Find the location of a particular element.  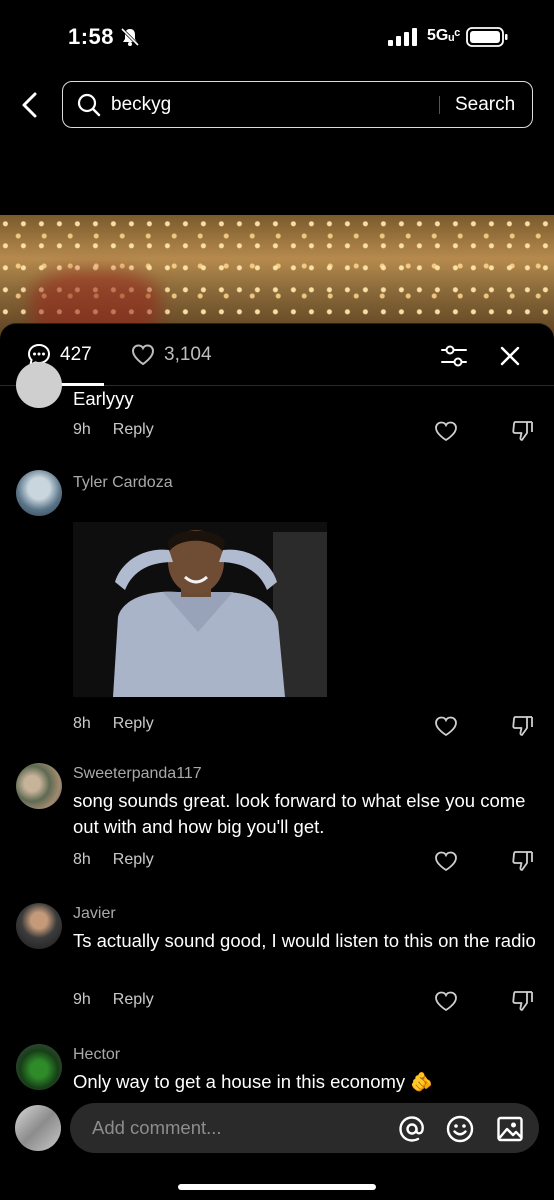

home-indicator is located at coordinates (277, 1187).